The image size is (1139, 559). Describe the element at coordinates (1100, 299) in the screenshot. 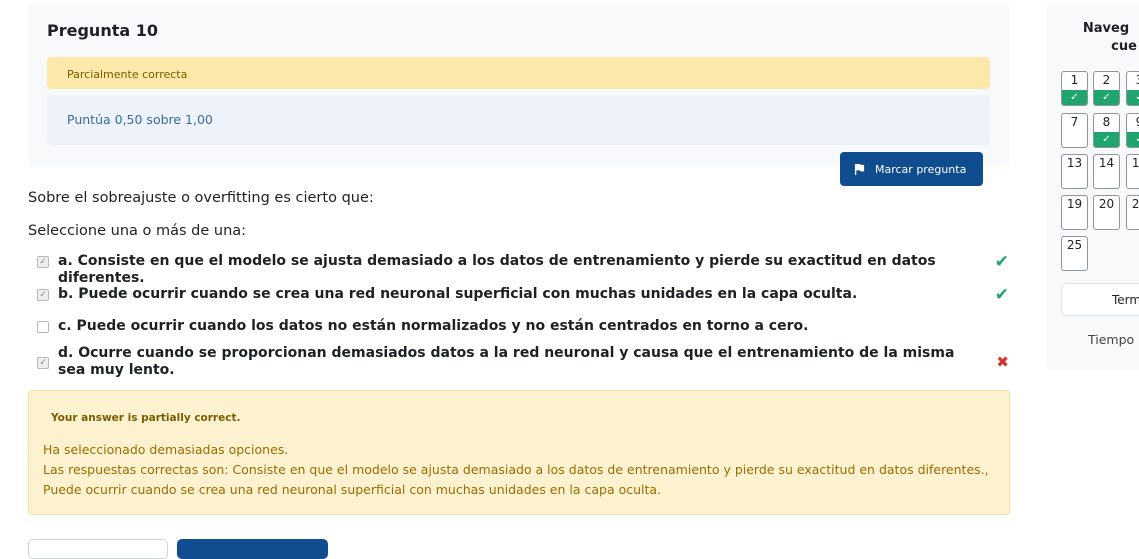

I see `finish-attempt-button: Term` at that location.